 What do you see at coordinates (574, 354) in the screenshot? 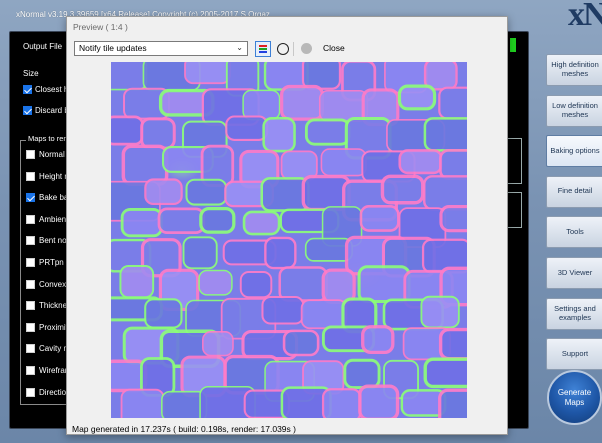
I see `sidebar-button: Support` at bounding box center [574, 354].